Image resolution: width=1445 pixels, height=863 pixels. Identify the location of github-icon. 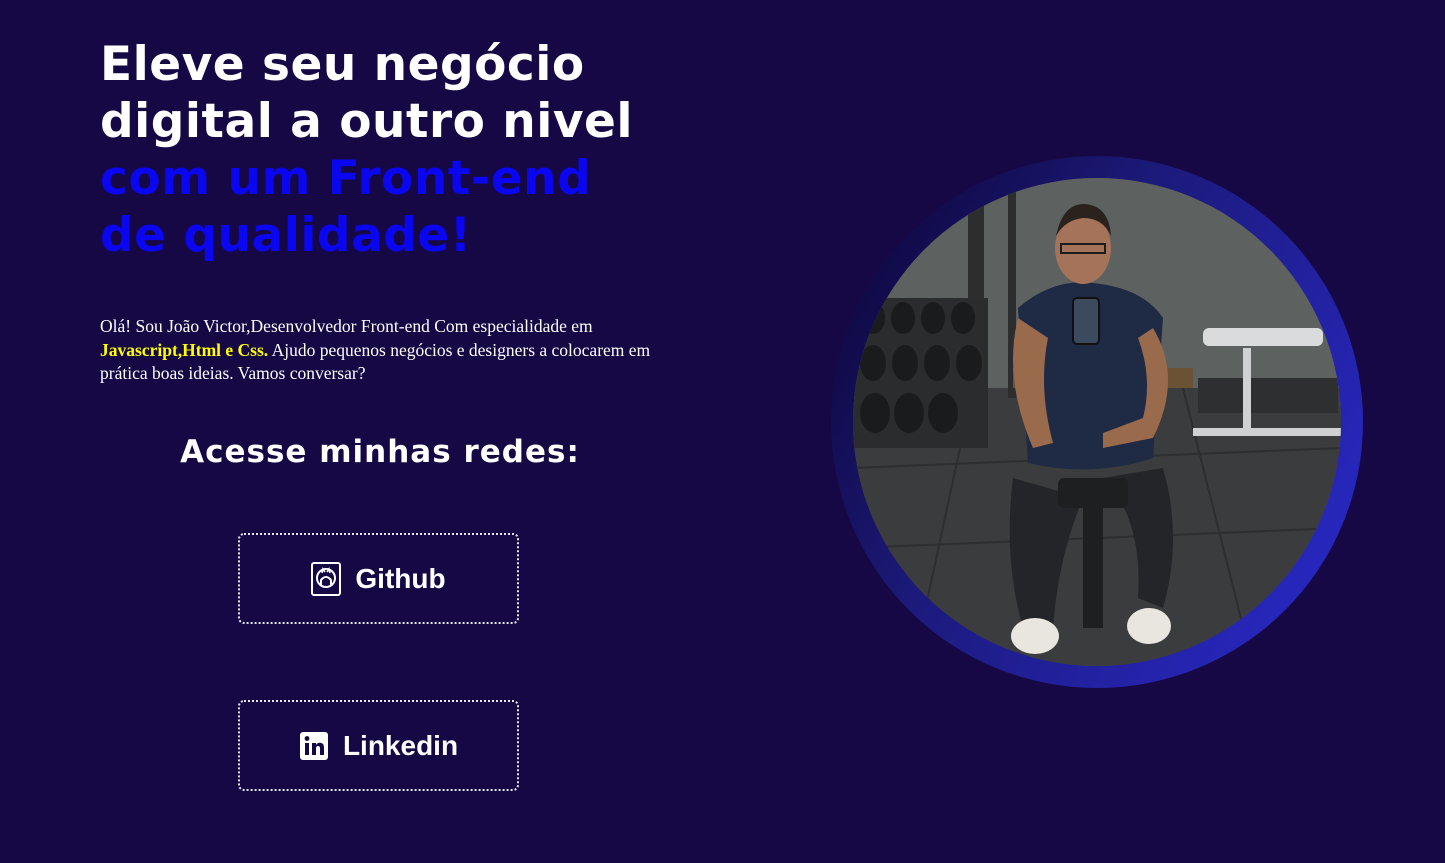
(326, 578).